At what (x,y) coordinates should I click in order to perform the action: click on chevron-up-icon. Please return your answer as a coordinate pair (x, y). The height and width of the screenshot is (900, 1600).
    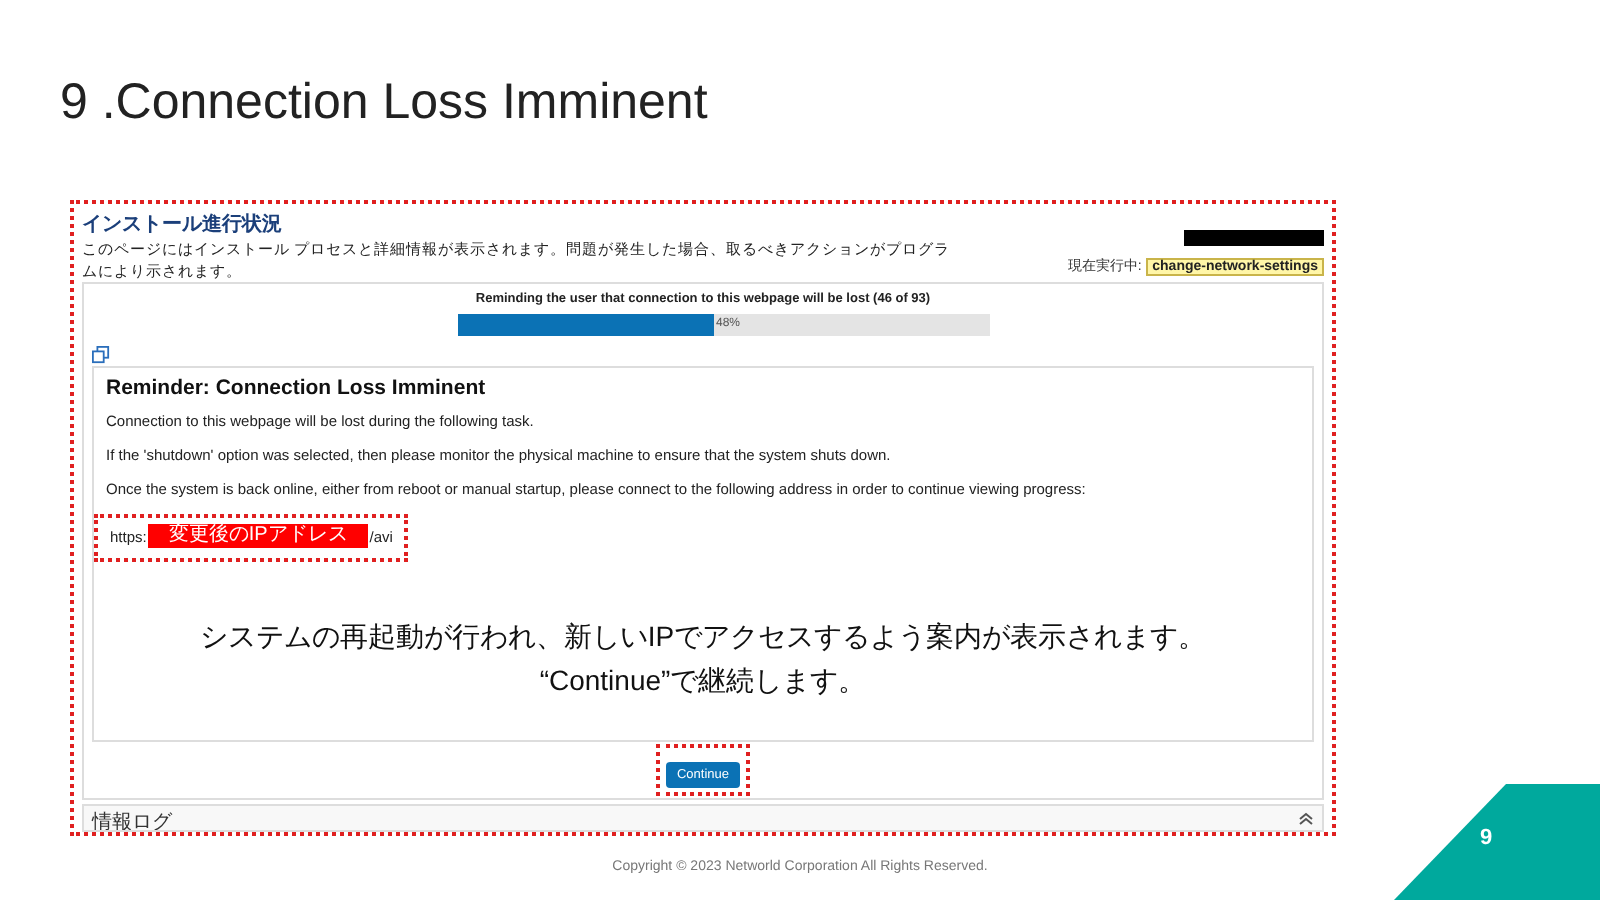
    Looking at the image, I should click on (1306, 818).